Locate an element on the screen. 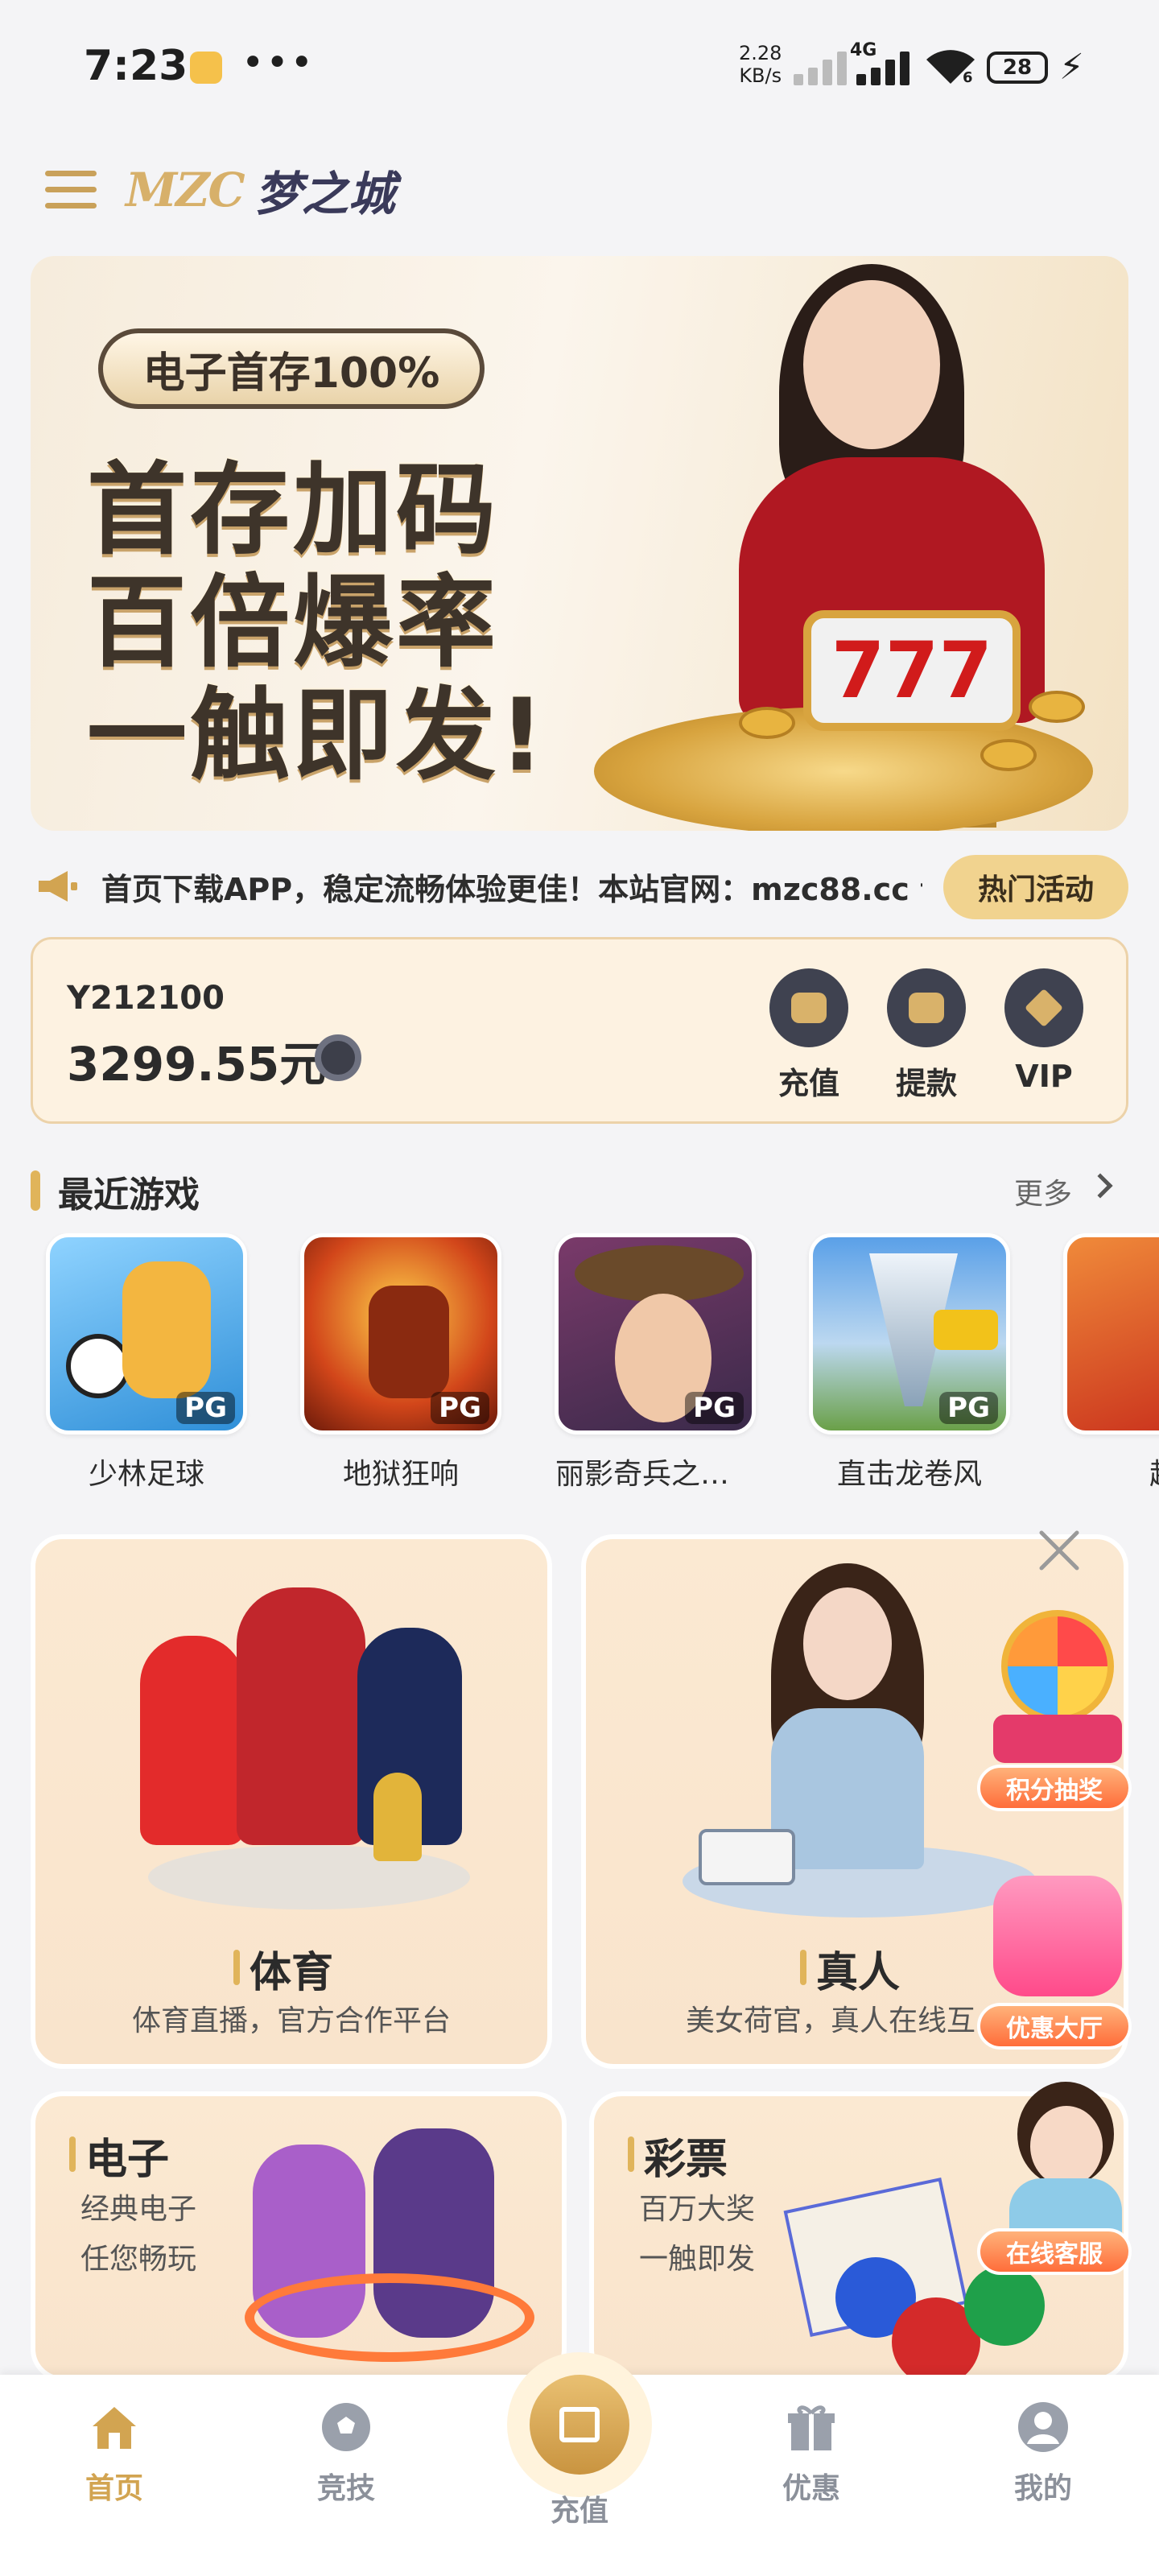  customer-service-widget: 在线客服 is located at coordinates (1057, 2174).